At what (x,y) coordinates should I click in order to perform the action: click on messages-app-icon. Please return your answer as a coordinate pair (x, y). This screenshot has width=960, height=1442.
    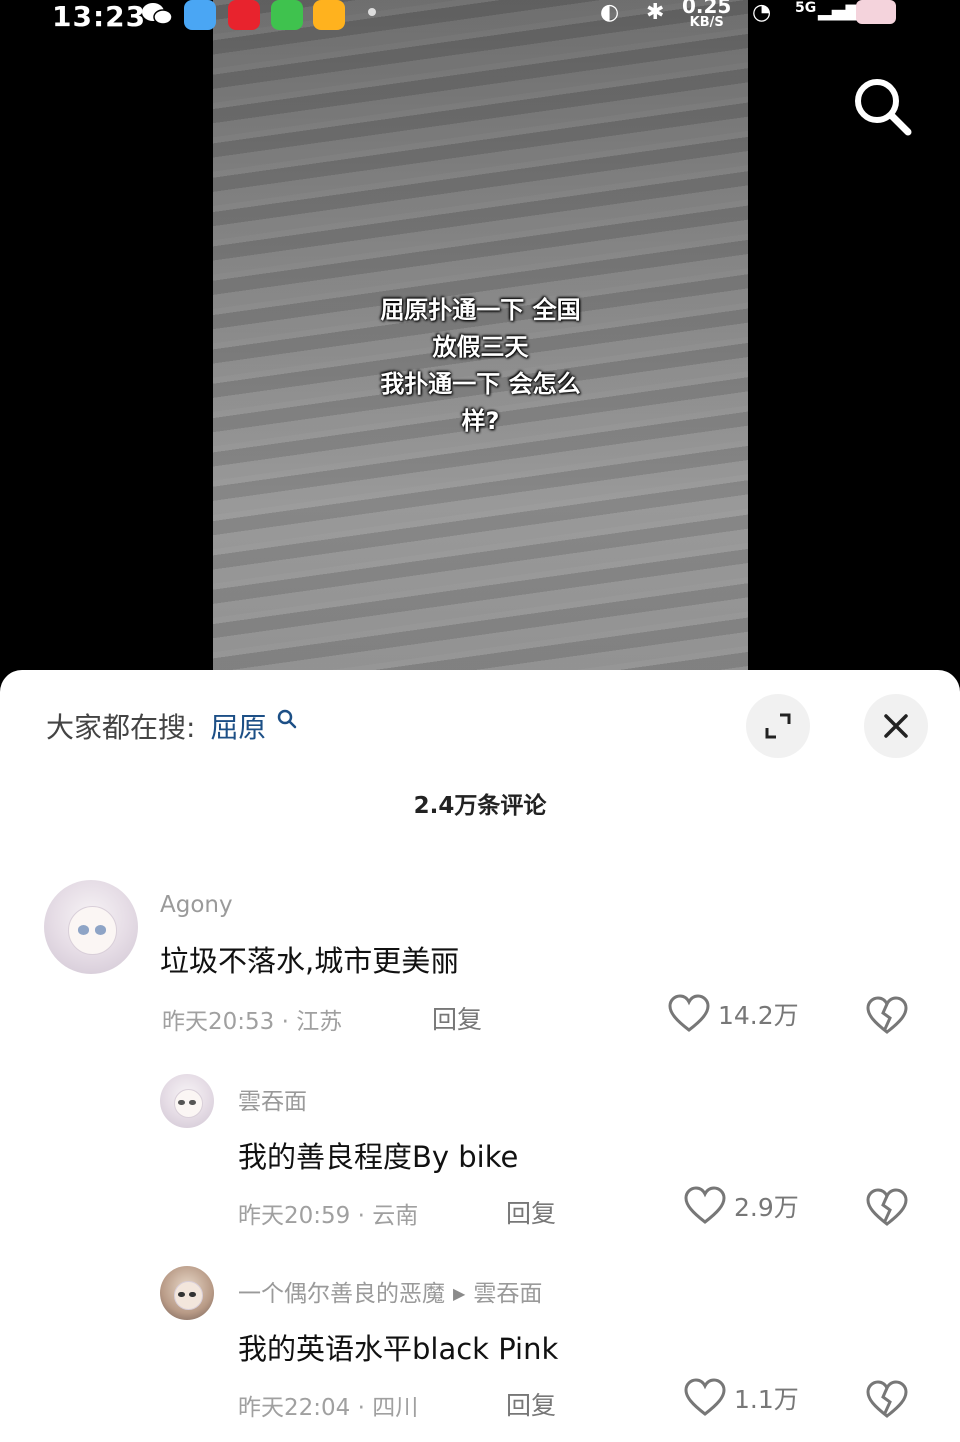
    Looking at the image, I should click on (287, 15).